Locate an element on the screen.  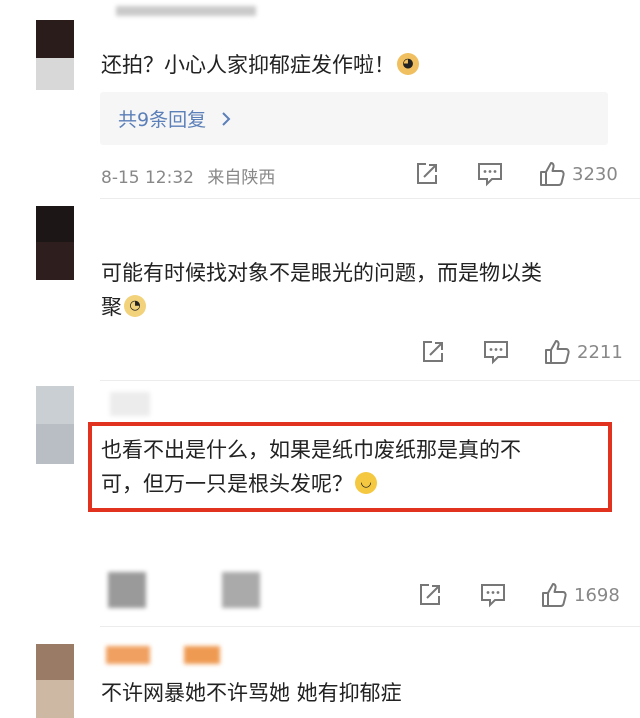
highlight-box is located at coordinates (350, 467).